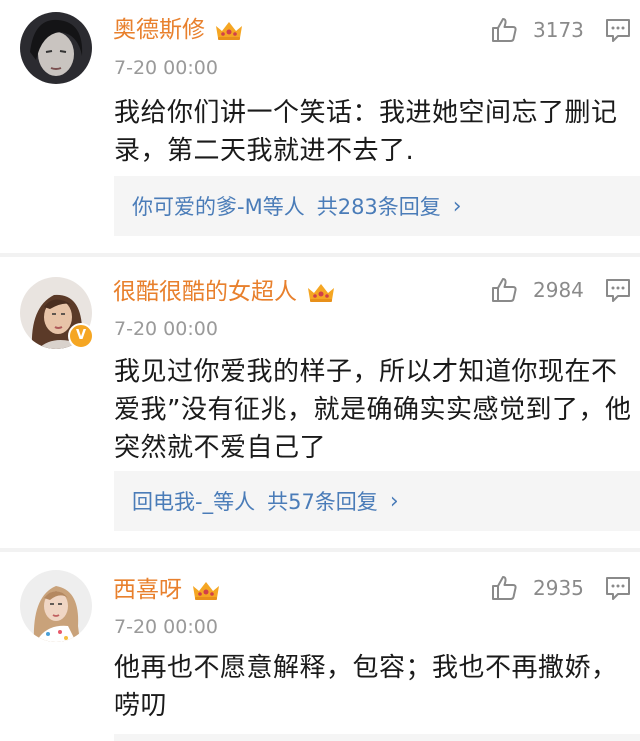  Describe the element at coordinates (205, 292) in the screenshot. I see `username: 很酷很酷的女超人` at that location.